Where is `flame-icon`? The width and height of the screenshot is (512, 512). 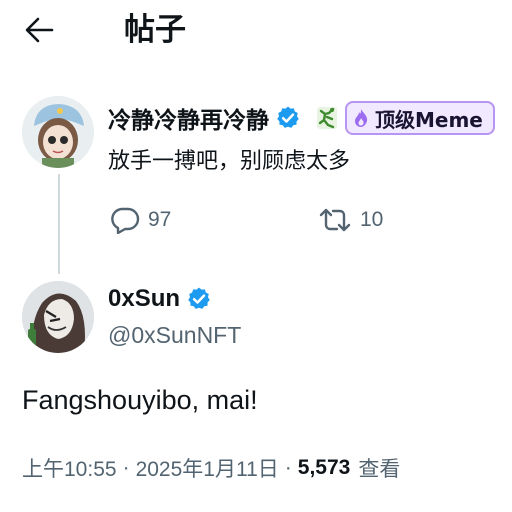
flame-icon is located at coordinates (361, 118).